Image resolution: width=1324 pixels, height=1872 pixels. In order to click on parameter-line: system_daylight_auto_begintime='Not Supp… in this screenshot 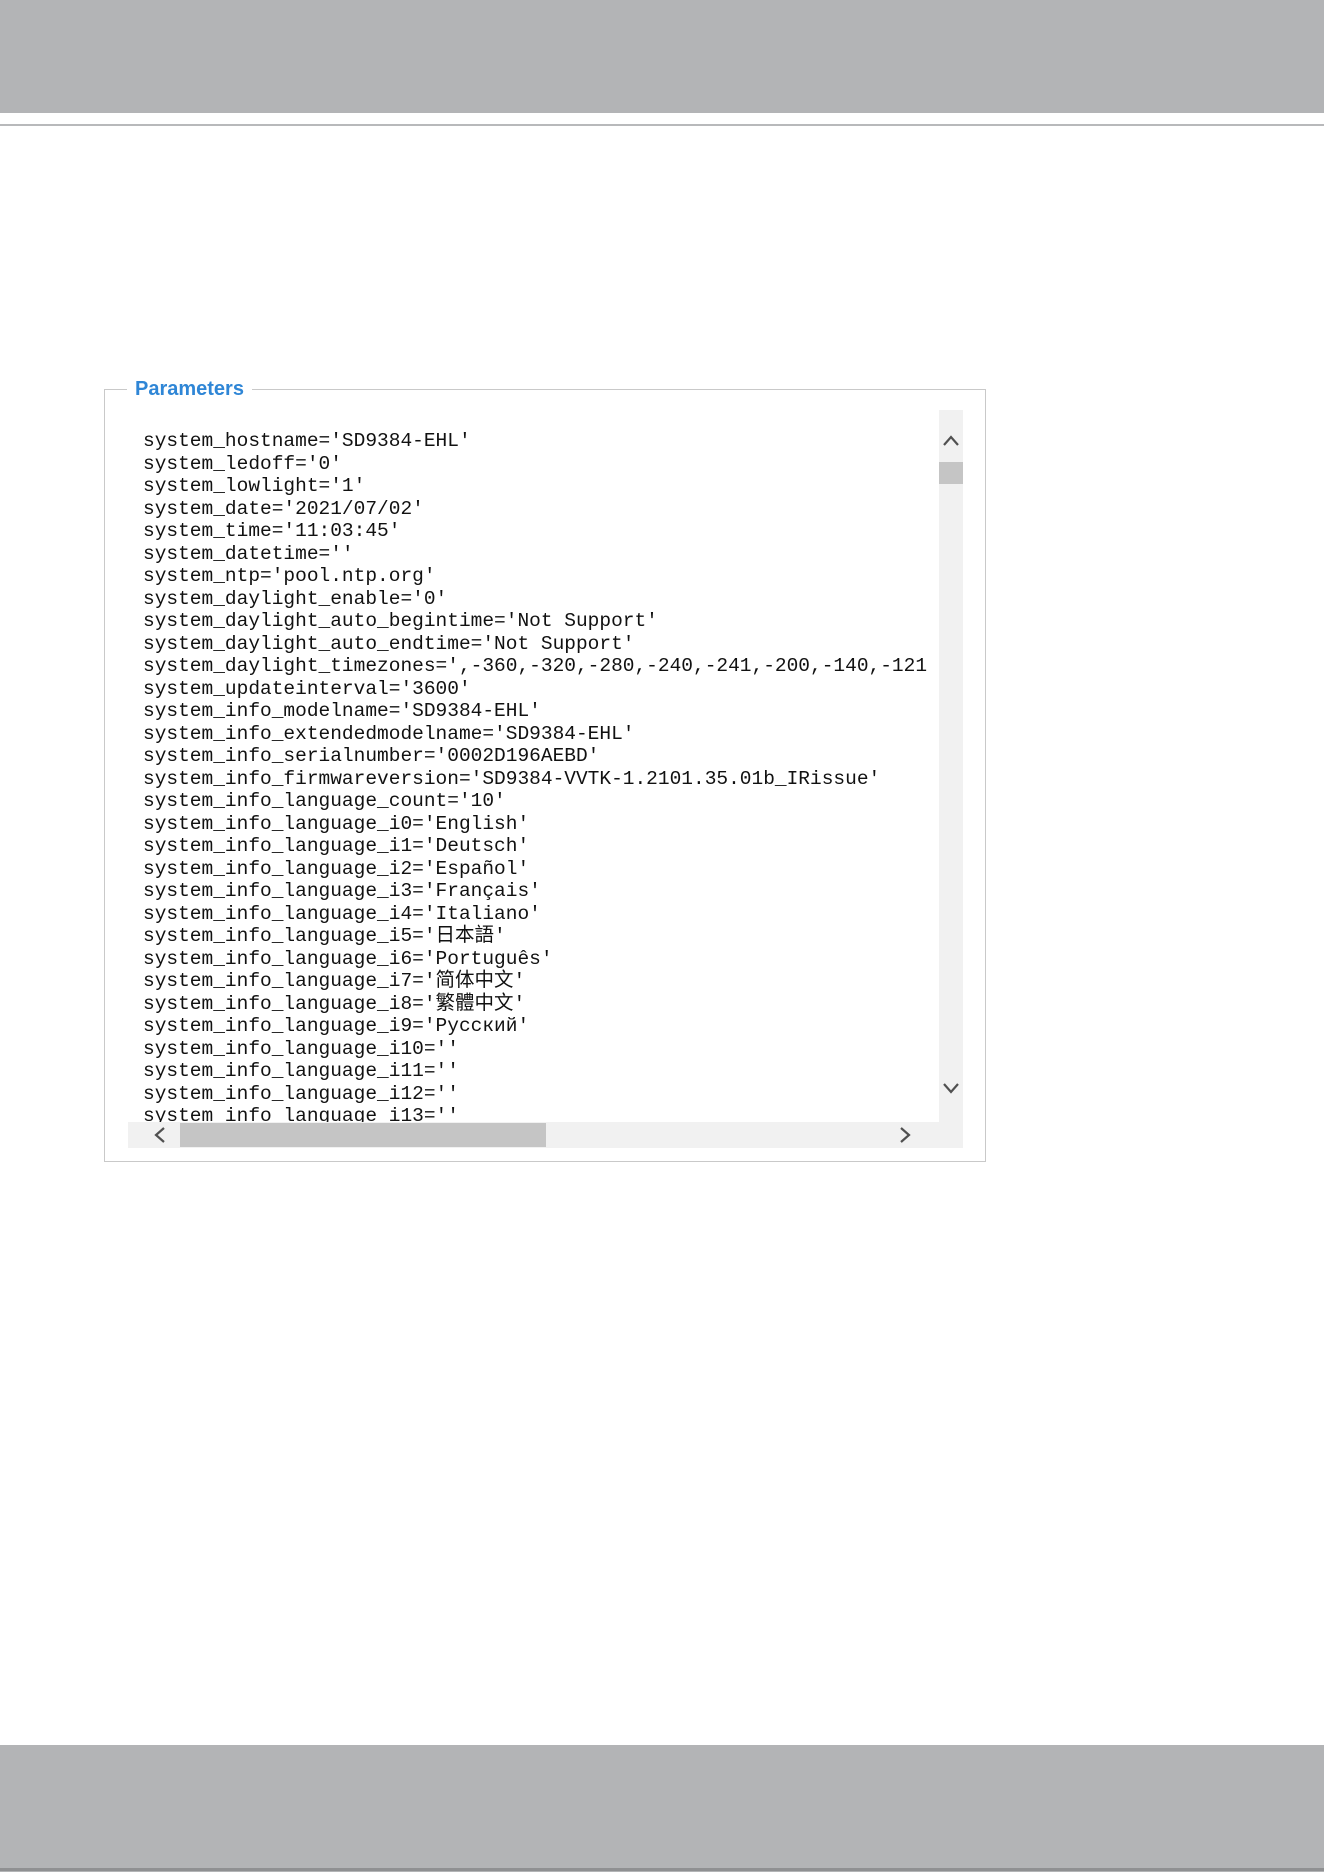, I will do `click(400, 621)`.